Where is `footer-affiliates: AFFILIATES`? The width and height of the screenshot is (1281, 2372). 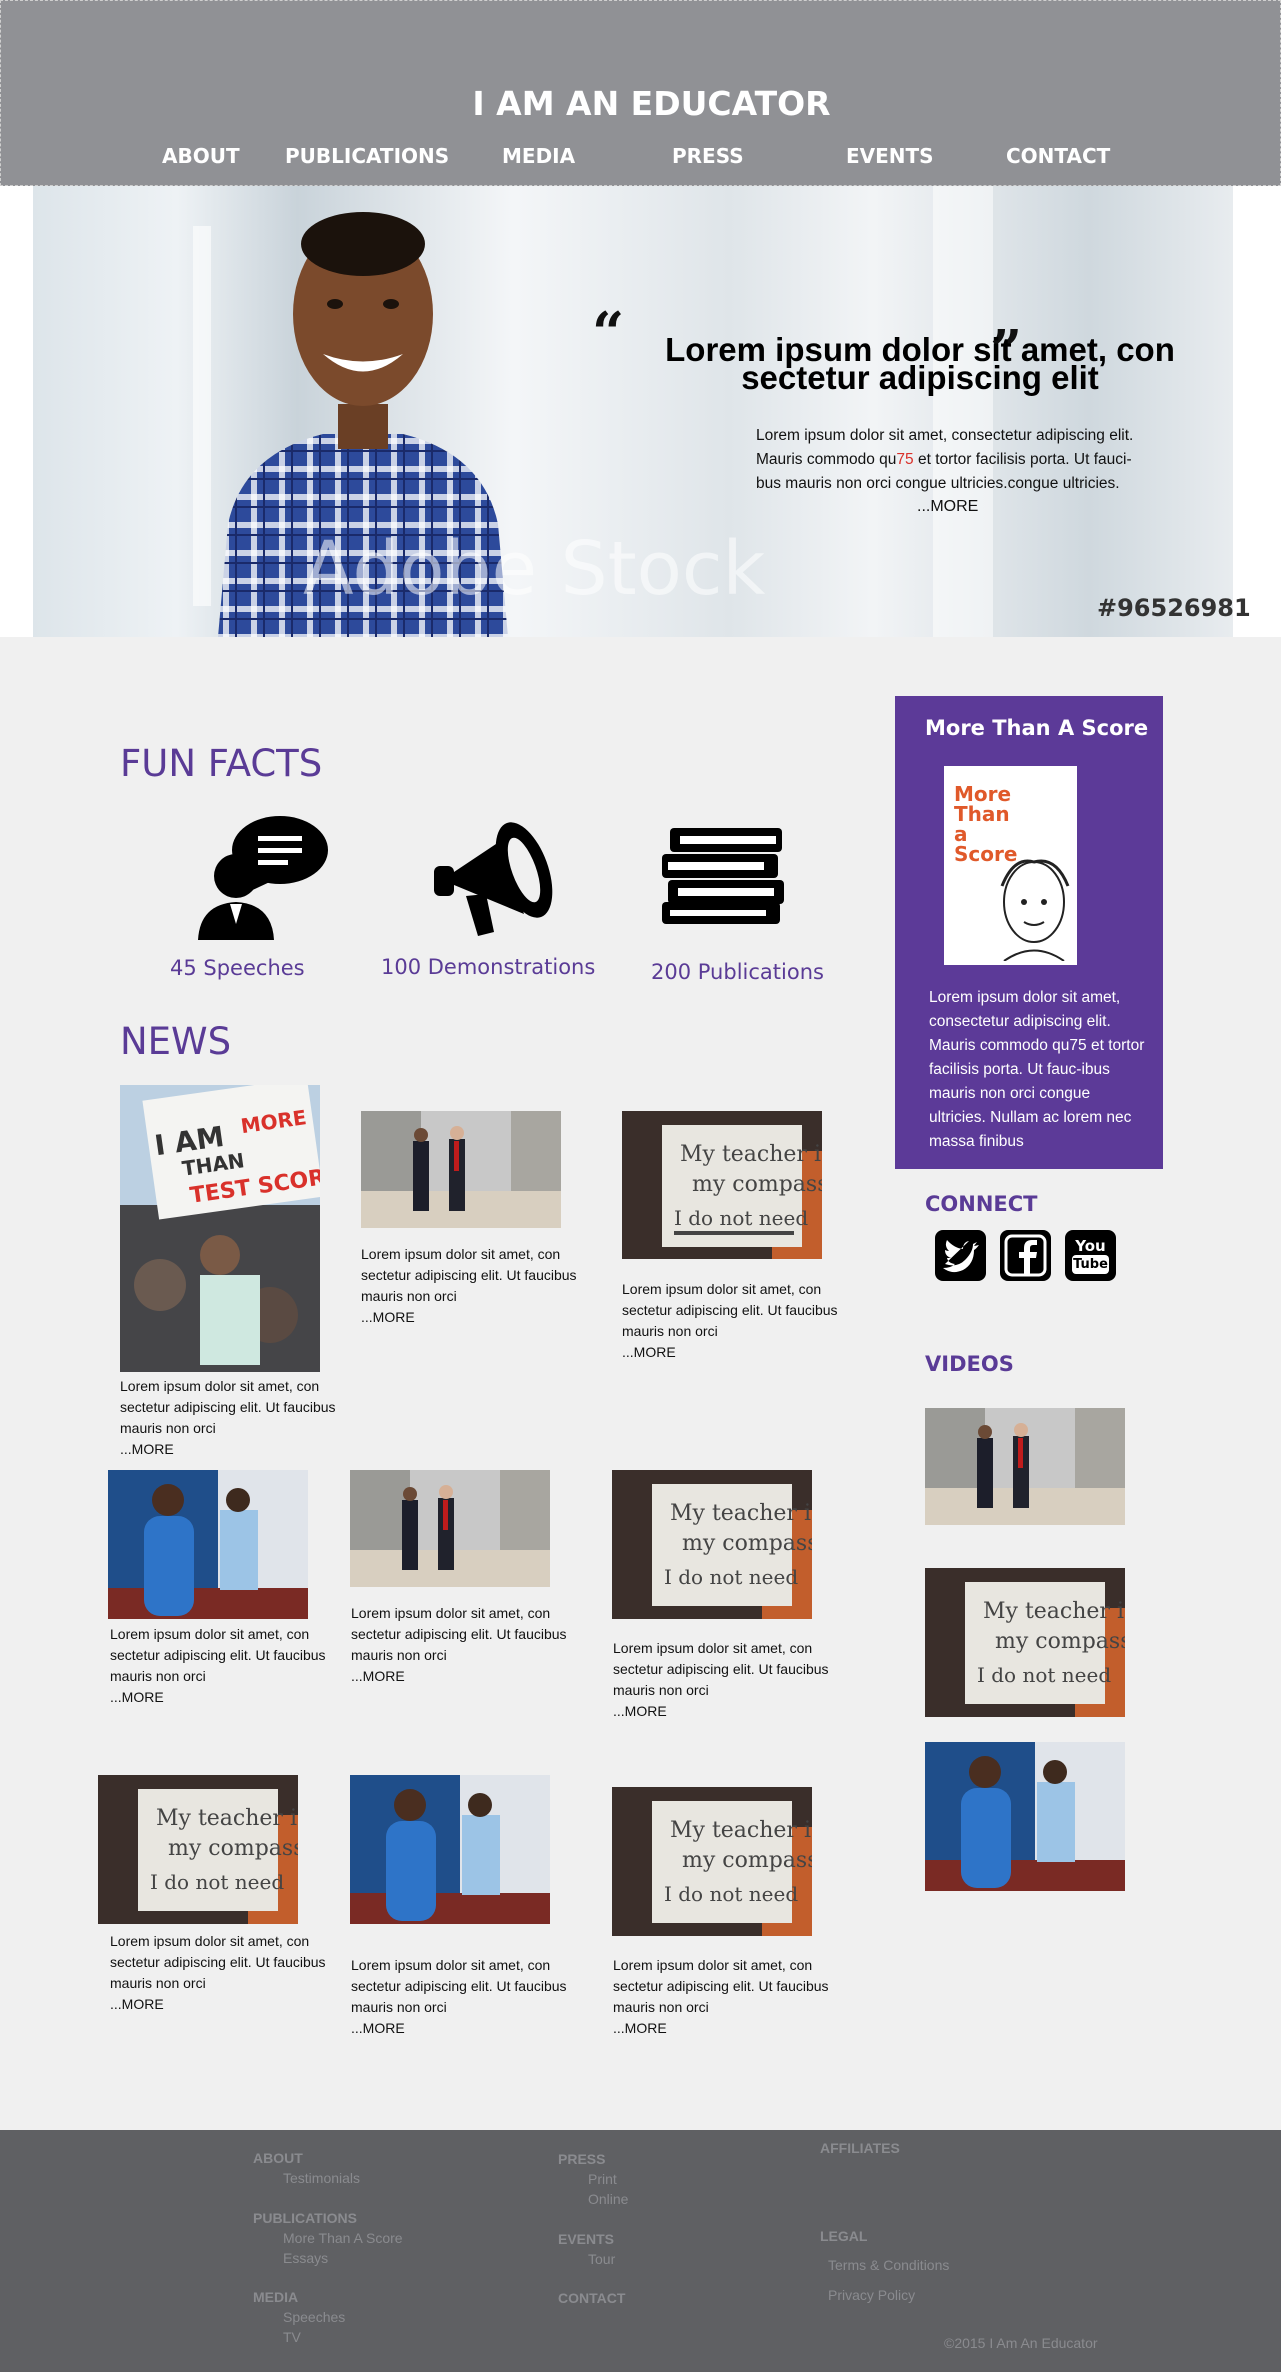 footer-affiliates: AFFILIATES is located at coordinates (860, 2148).